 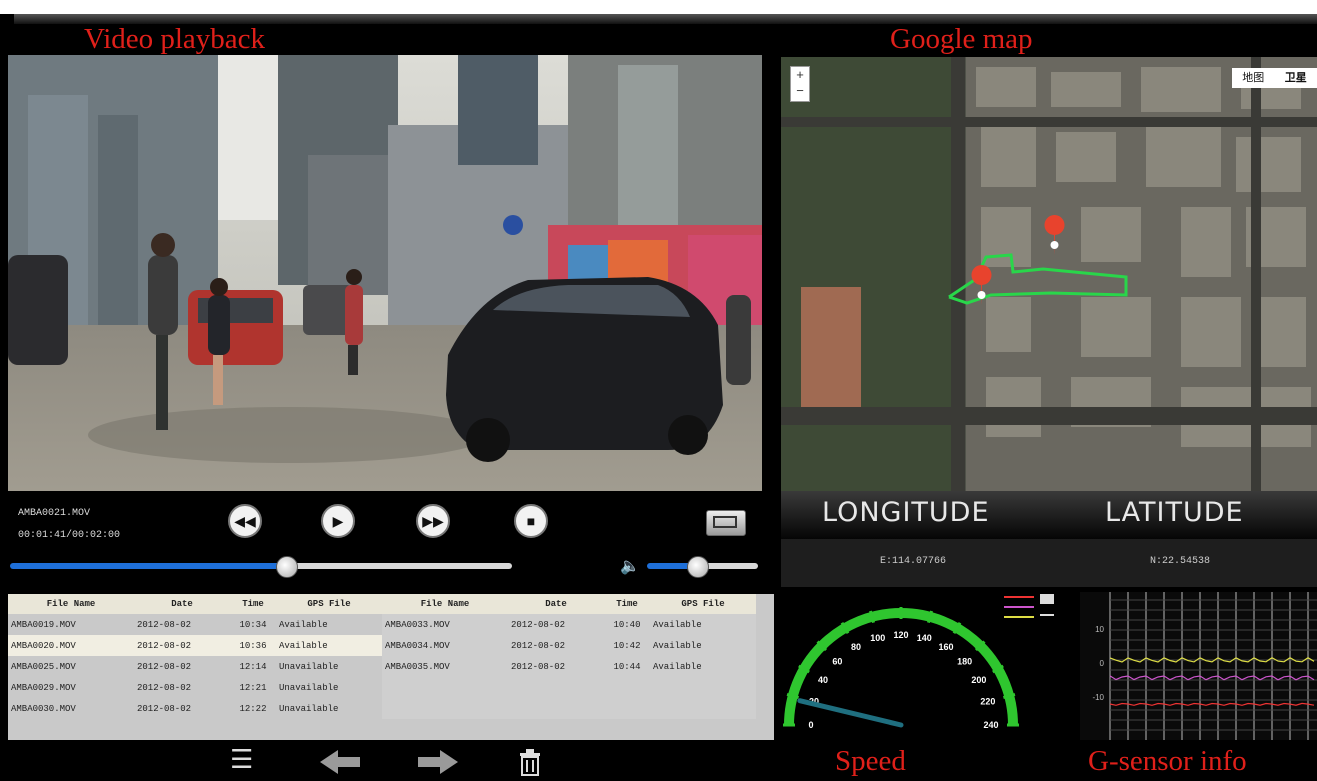 I want to click on speed-tick-label: 180, so click(x=964, y=661).